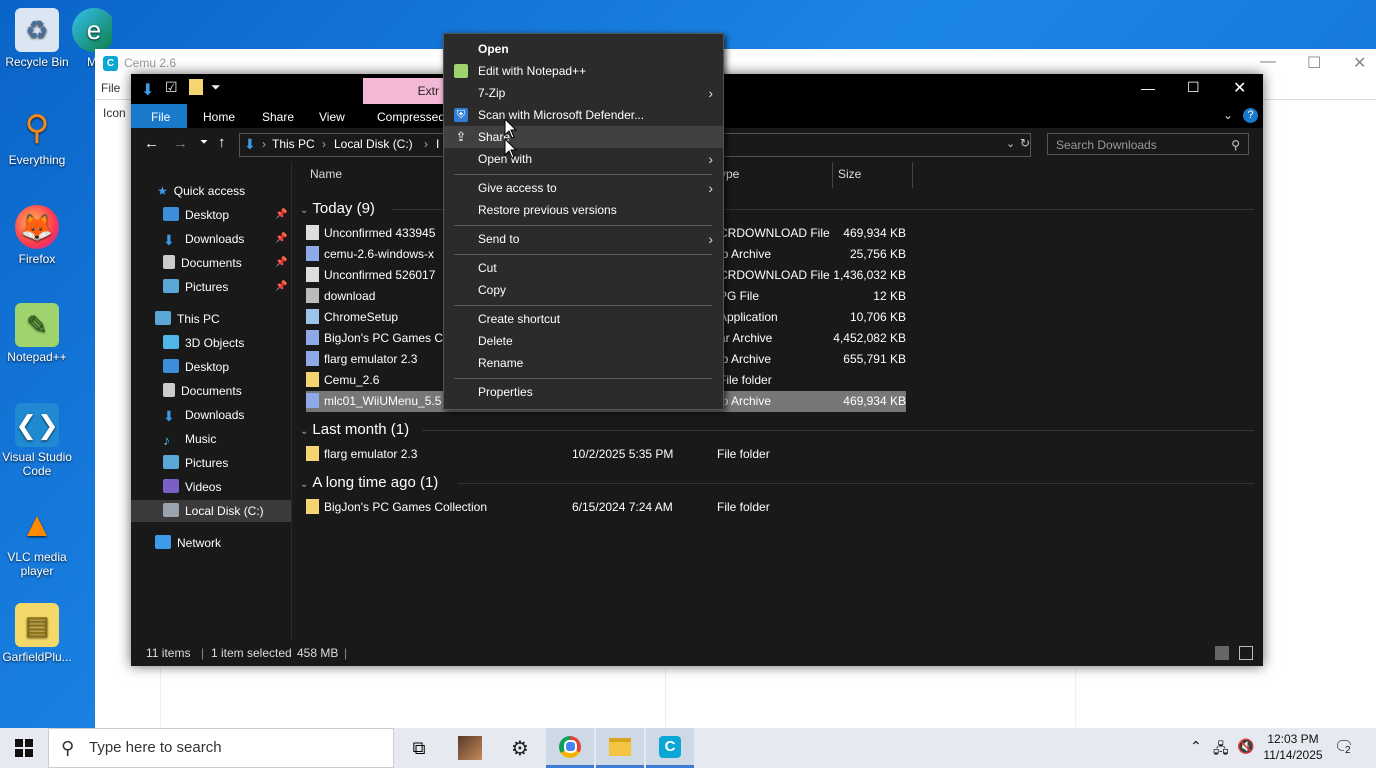 This screenshot has height=768, width=1376. Describe the element at coordinates (1228, 115) in the screenshot. I see `ribbon-expand-chevron-icon: ⌄` at that location.